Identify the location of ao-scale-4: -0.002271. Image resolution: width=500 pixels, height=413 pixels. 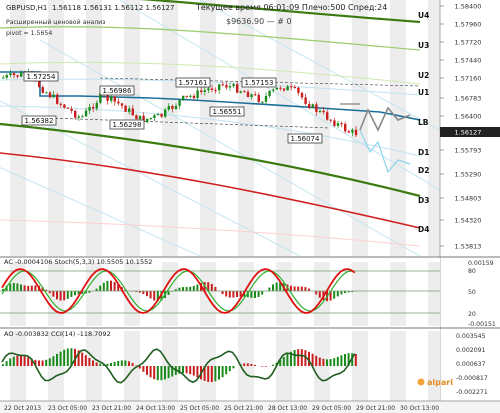
(472, 392).